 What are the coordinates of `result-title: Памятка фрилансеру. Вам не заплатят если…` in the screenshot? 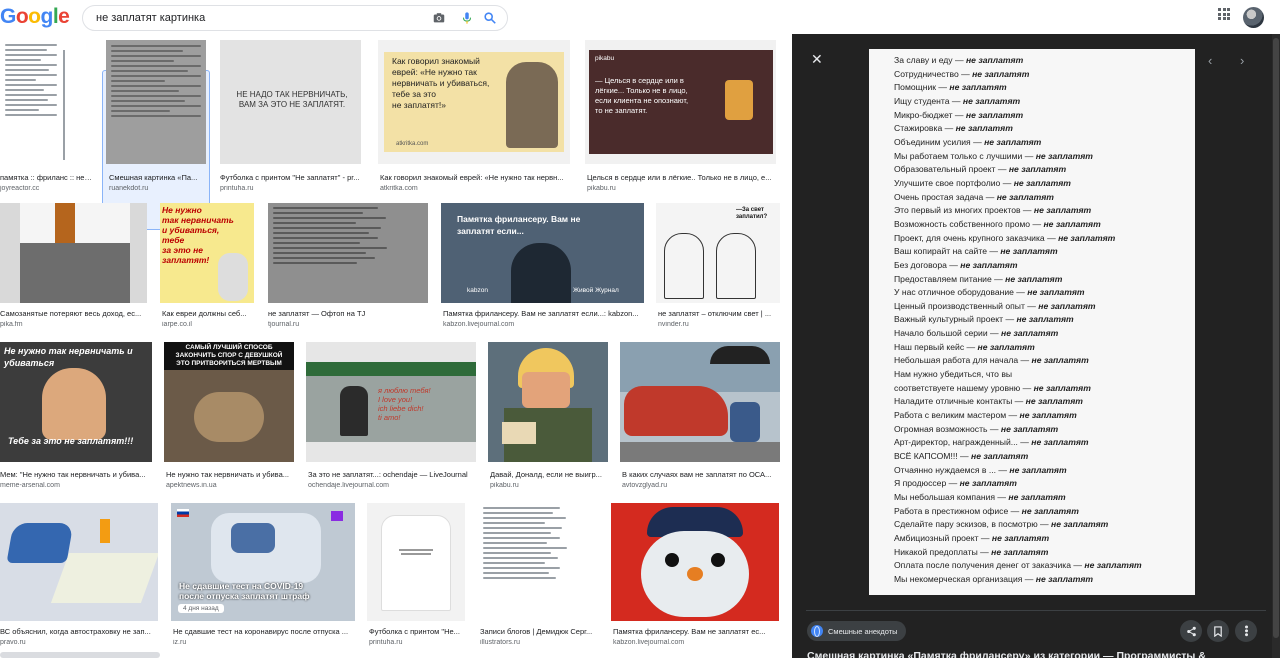 It's located at (543, 313).